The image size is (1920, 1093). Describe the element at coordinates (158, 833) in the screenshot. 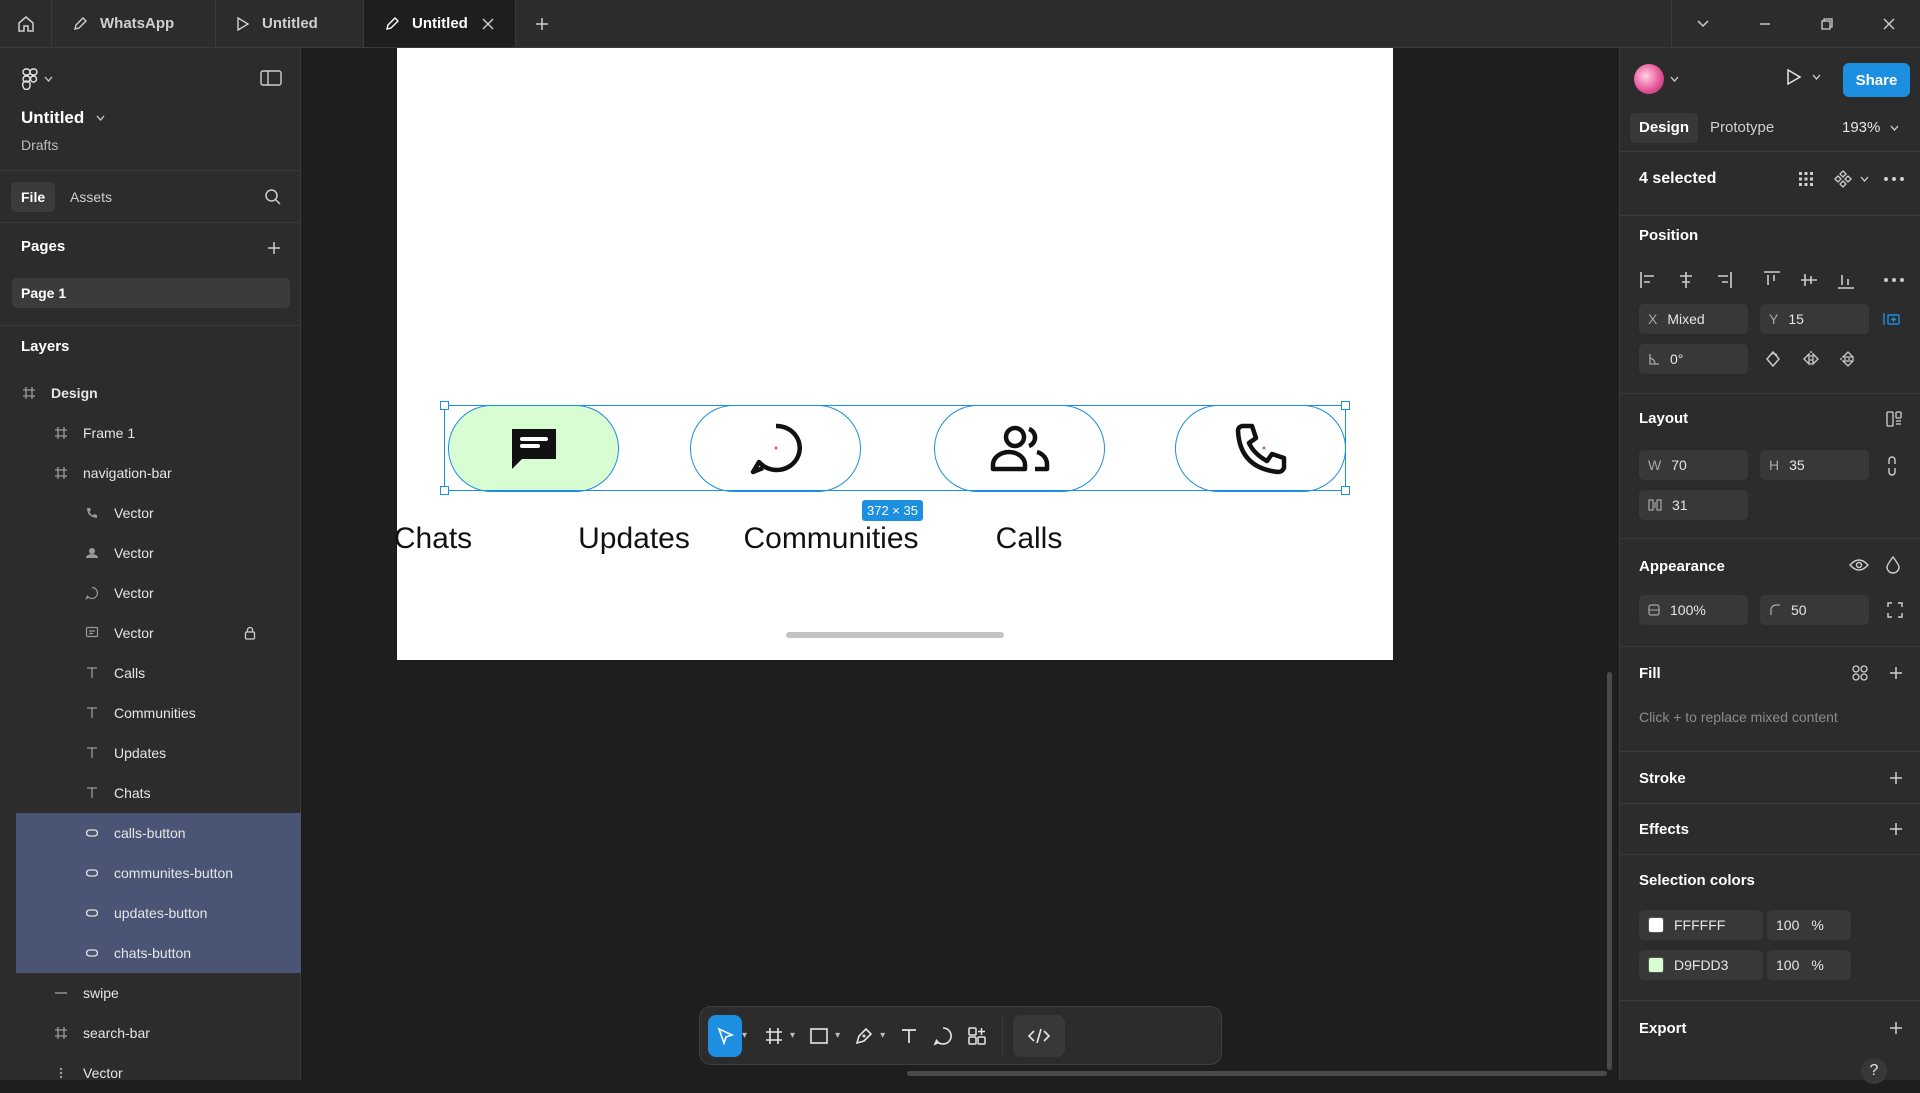

I see `layer-row: calls-button` at that location.